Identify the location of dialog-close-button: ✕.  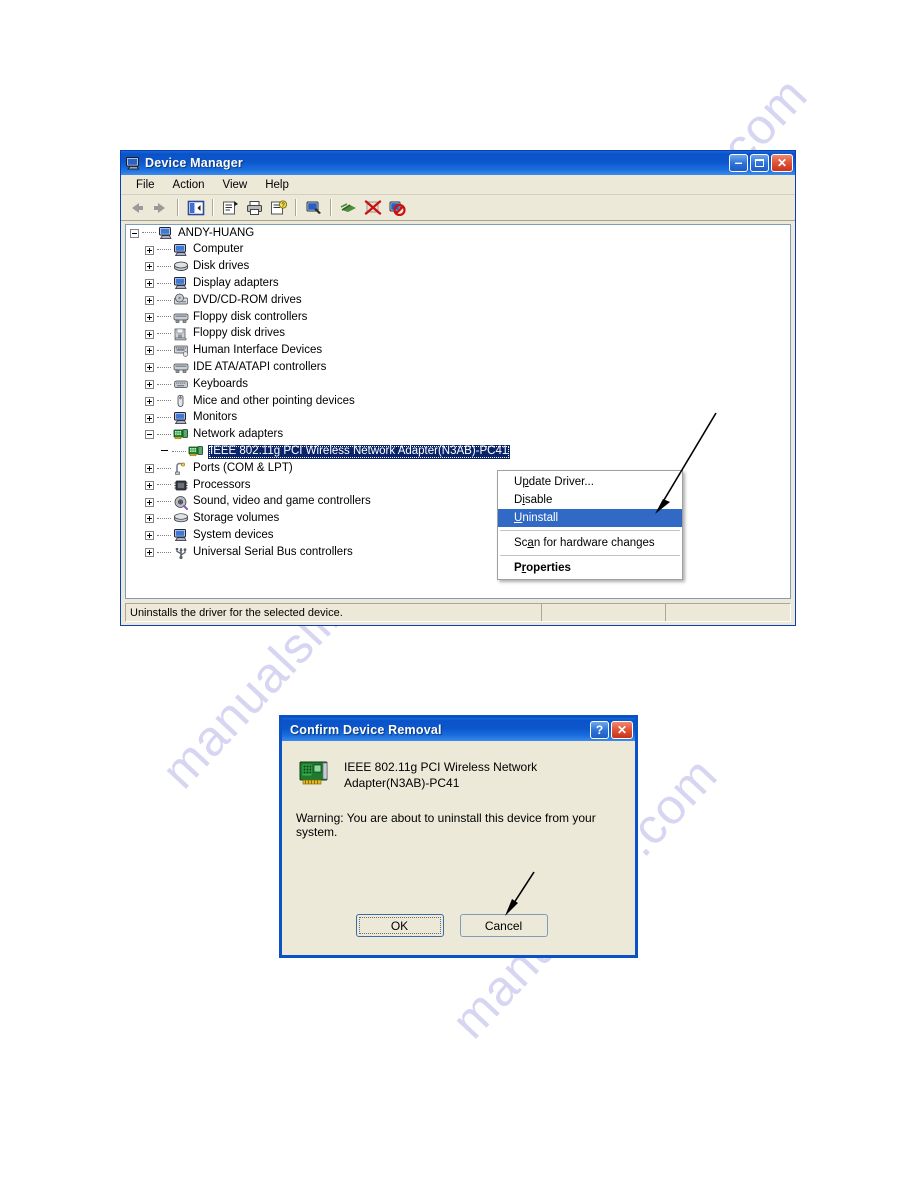
(622, 729).